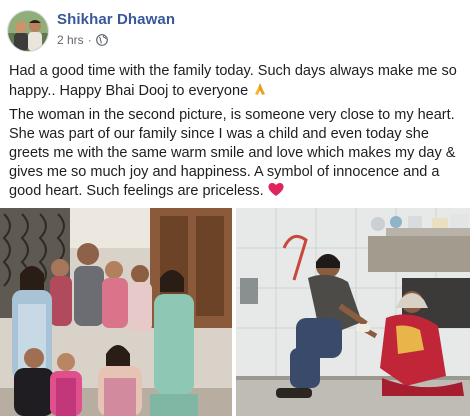 This screenshot has height=416, width=470. What do you see at coordinates (116, 19) in the screenshot?
I see `author-name-link: Shikhar Dhawan` at bounding box center [116, 19].